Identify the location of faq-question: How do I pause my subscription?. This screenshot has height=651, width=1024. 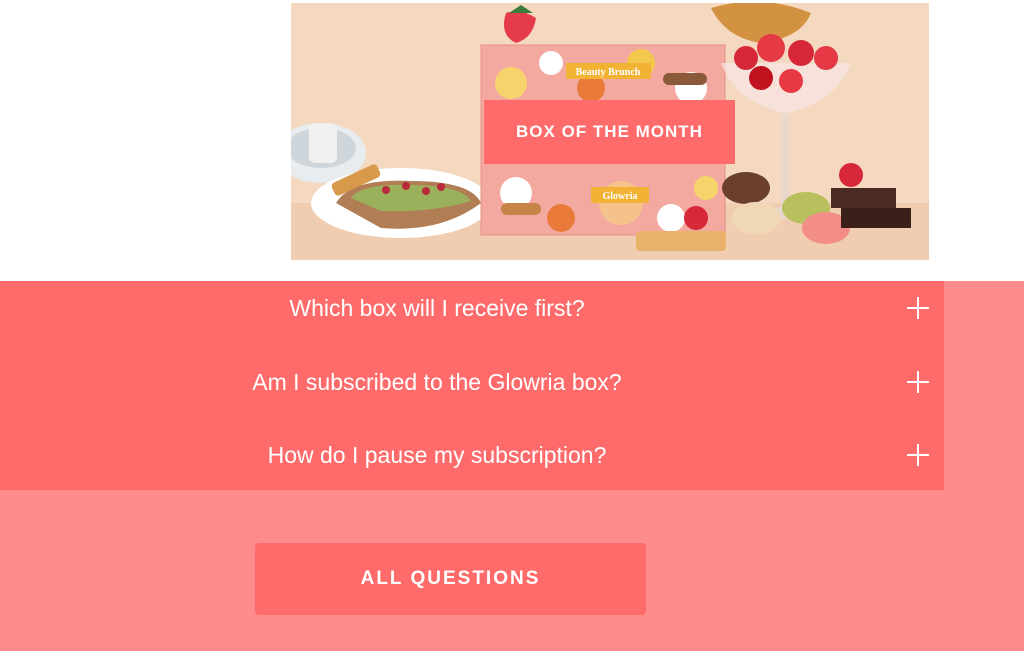
(437, 454).